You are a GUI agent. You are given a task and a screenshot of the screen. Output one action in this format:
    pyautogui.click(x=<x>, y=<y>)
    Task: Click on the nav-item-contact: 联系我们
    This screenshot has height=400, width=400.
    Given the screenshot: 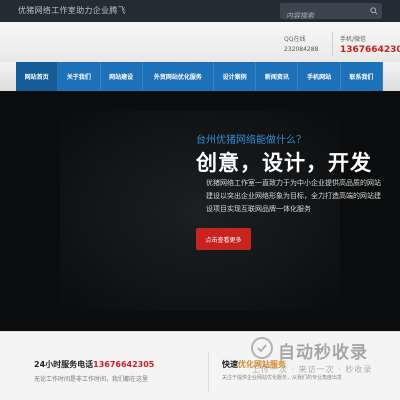 What is the action you would take?
    pyautogui.click(x=362, y=76)
    